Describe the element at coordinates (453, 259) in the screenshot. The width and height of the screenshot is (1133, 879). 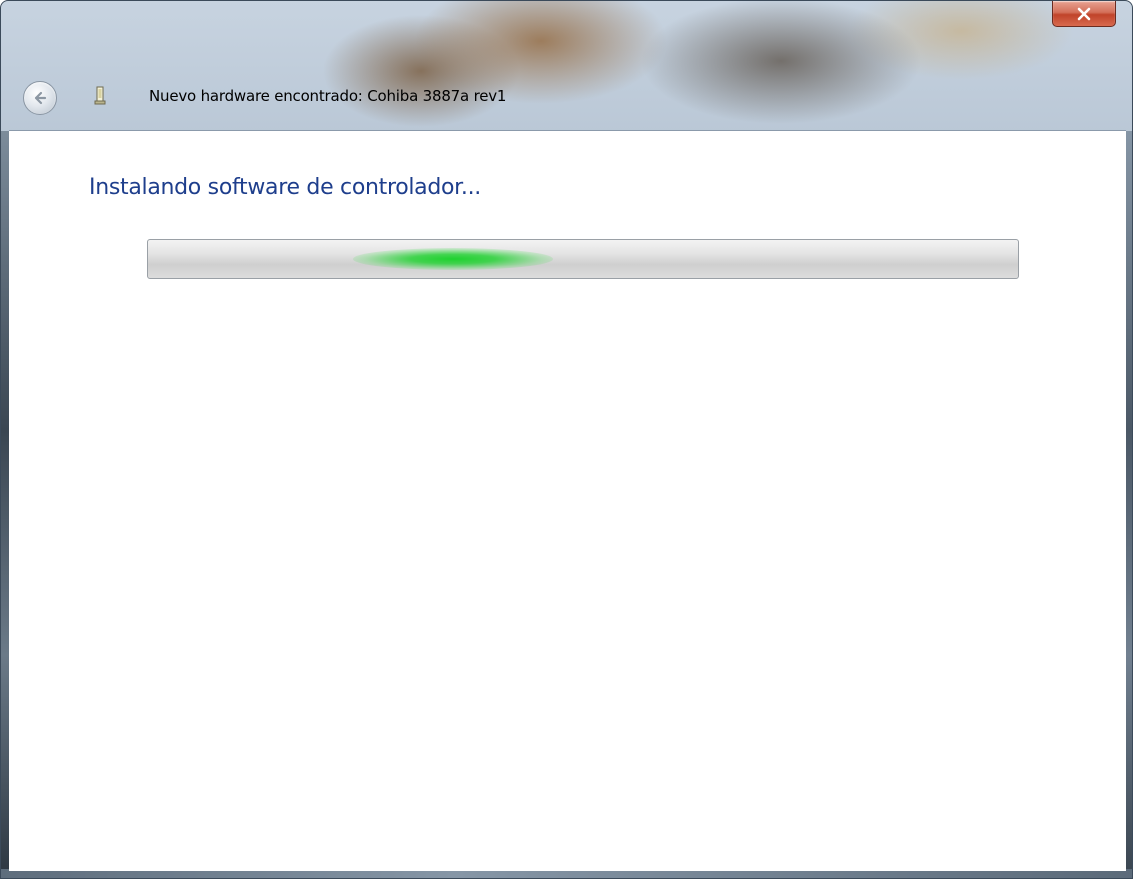
I see `progress-marquee-glow` at that location.